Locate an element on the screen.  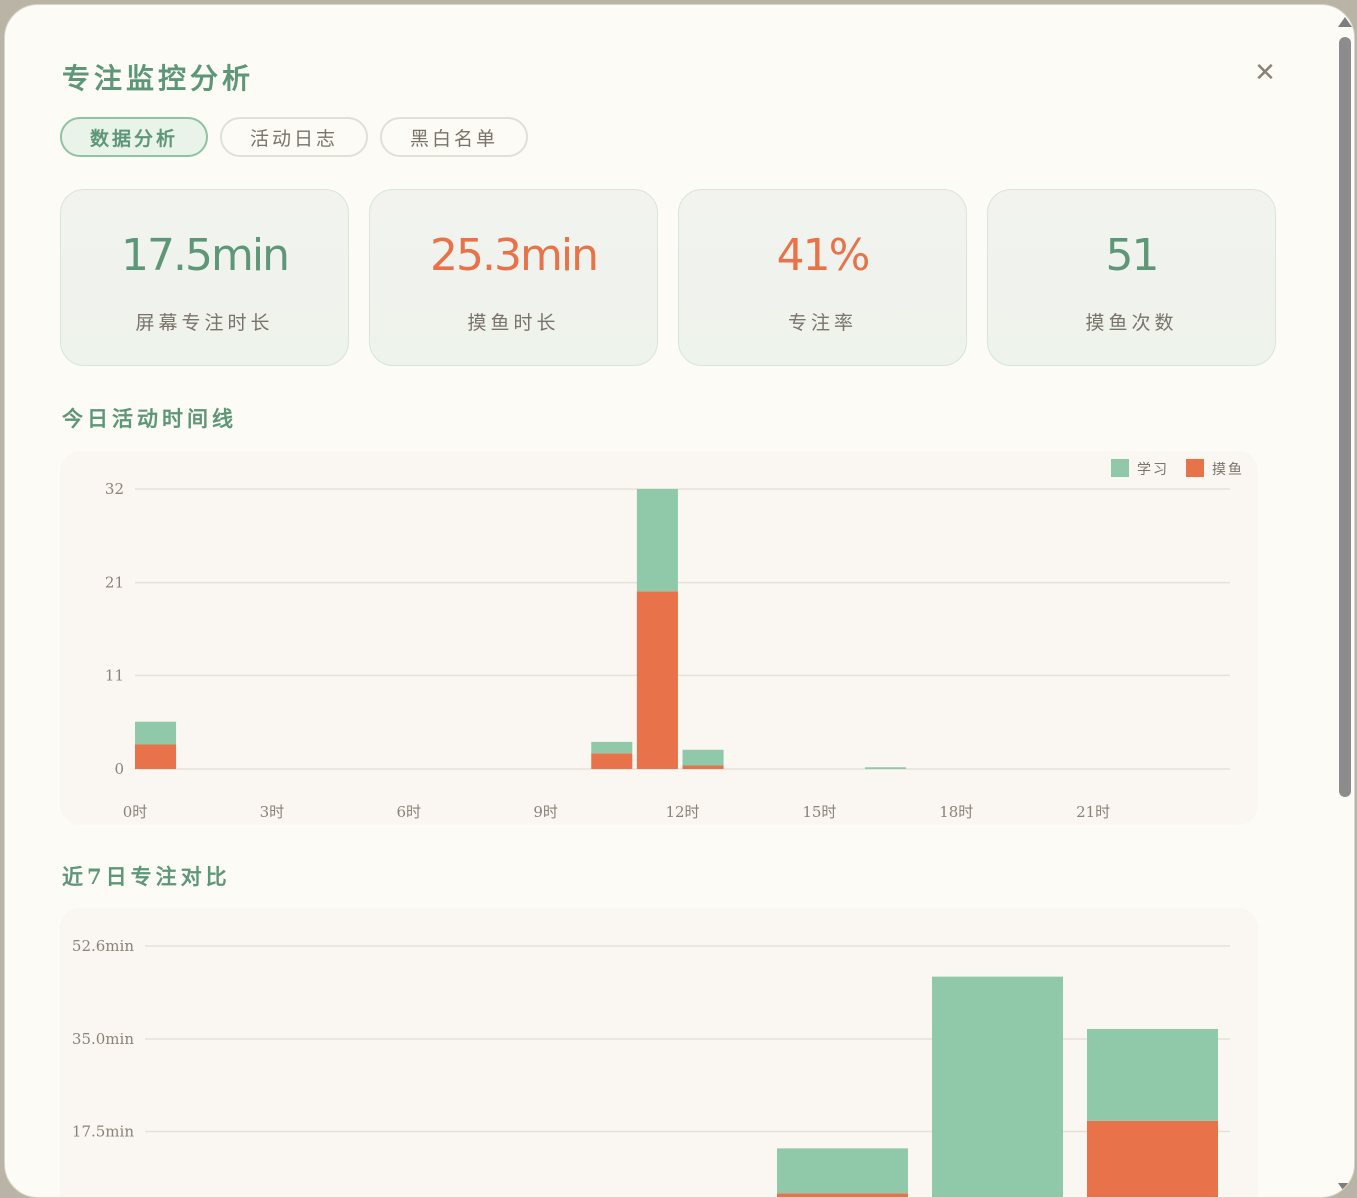
stat-value: 25.3min is located at coordinates (514, 255).